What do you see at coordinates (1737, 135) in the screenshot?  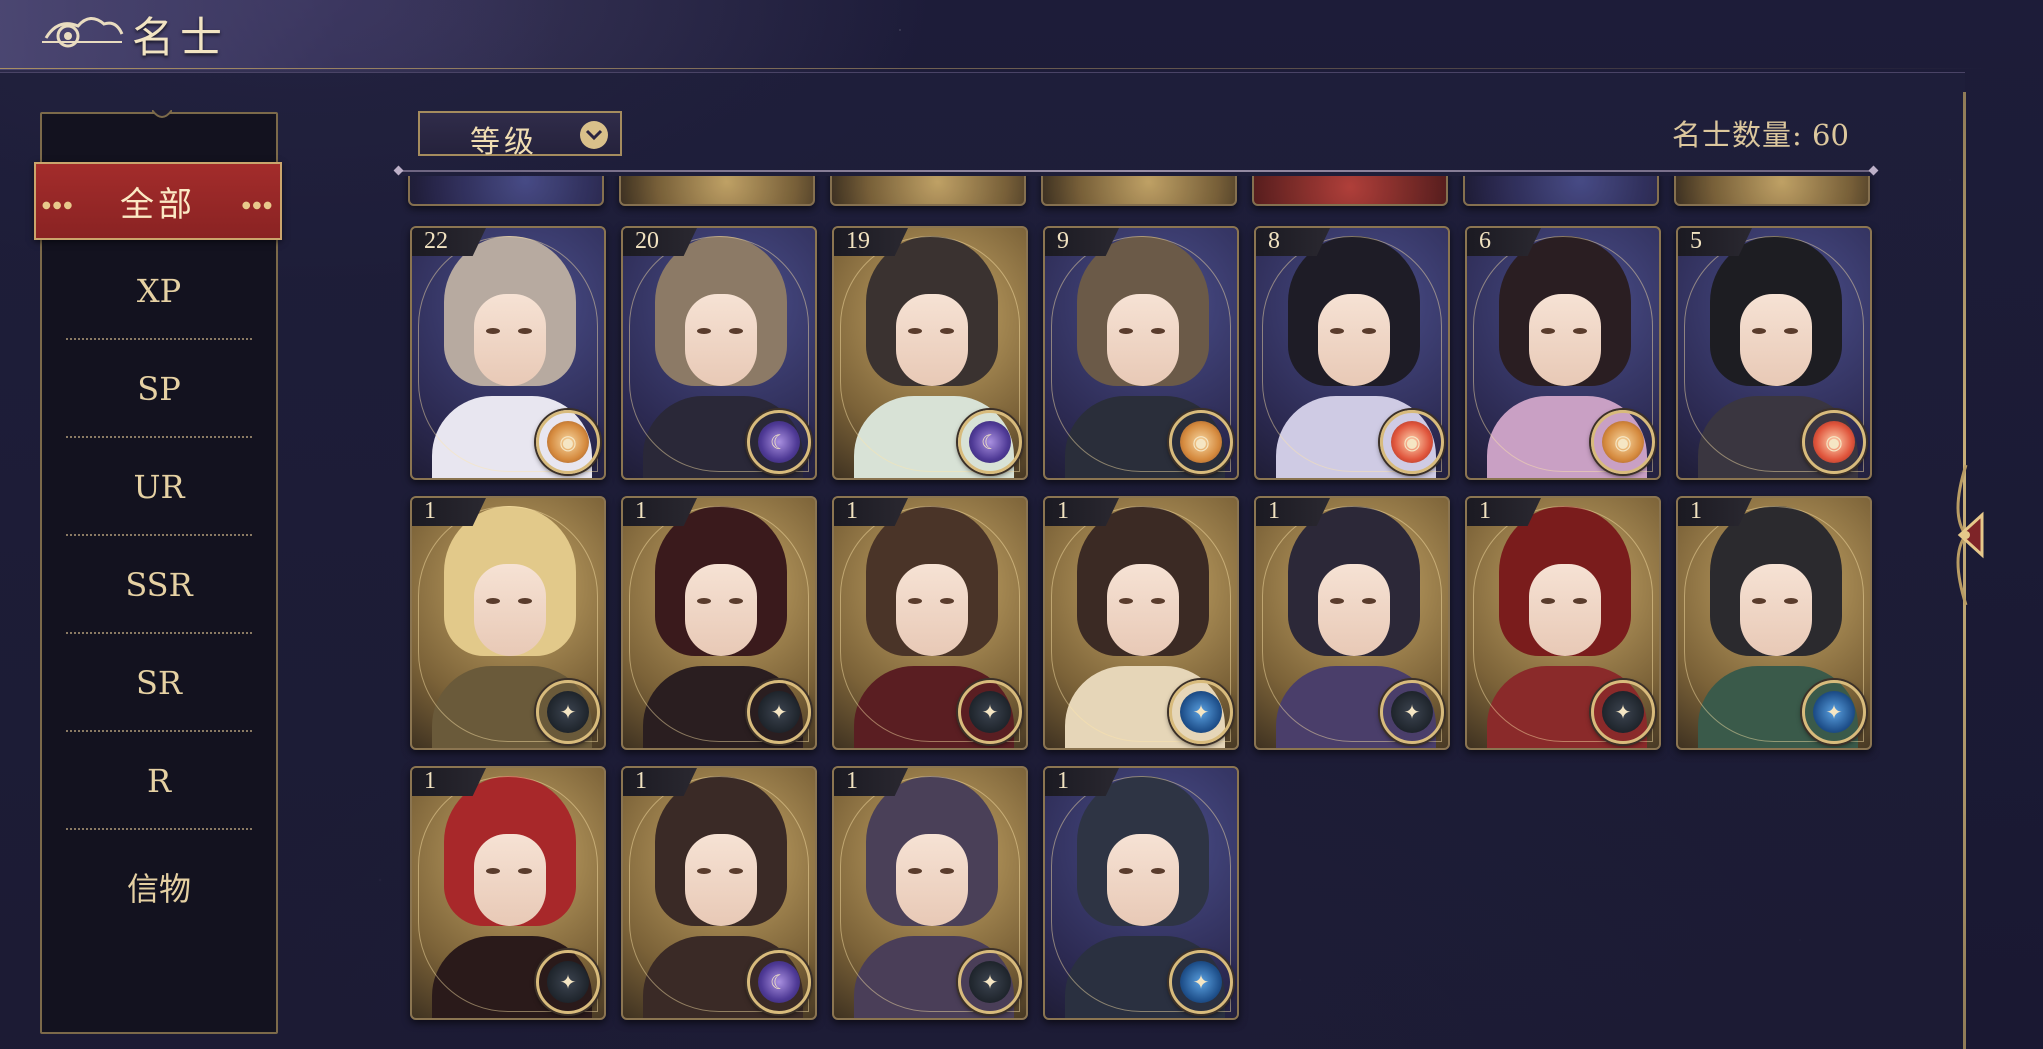 I see `count-label: 名士数量:` at bounding box center [1737, 135].